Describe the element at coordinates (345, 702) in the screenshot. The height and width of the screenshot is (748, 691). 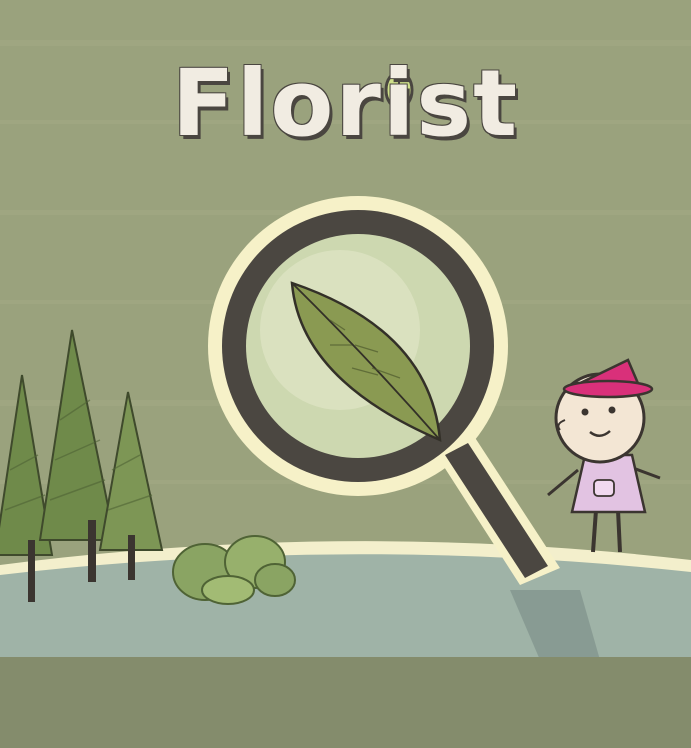
I see `bottom-band` at that location.